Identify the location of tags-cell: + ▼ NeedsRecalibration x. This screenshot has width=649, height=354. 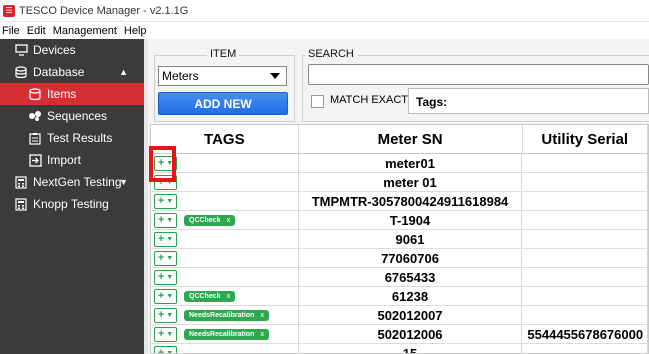
(225, 334).